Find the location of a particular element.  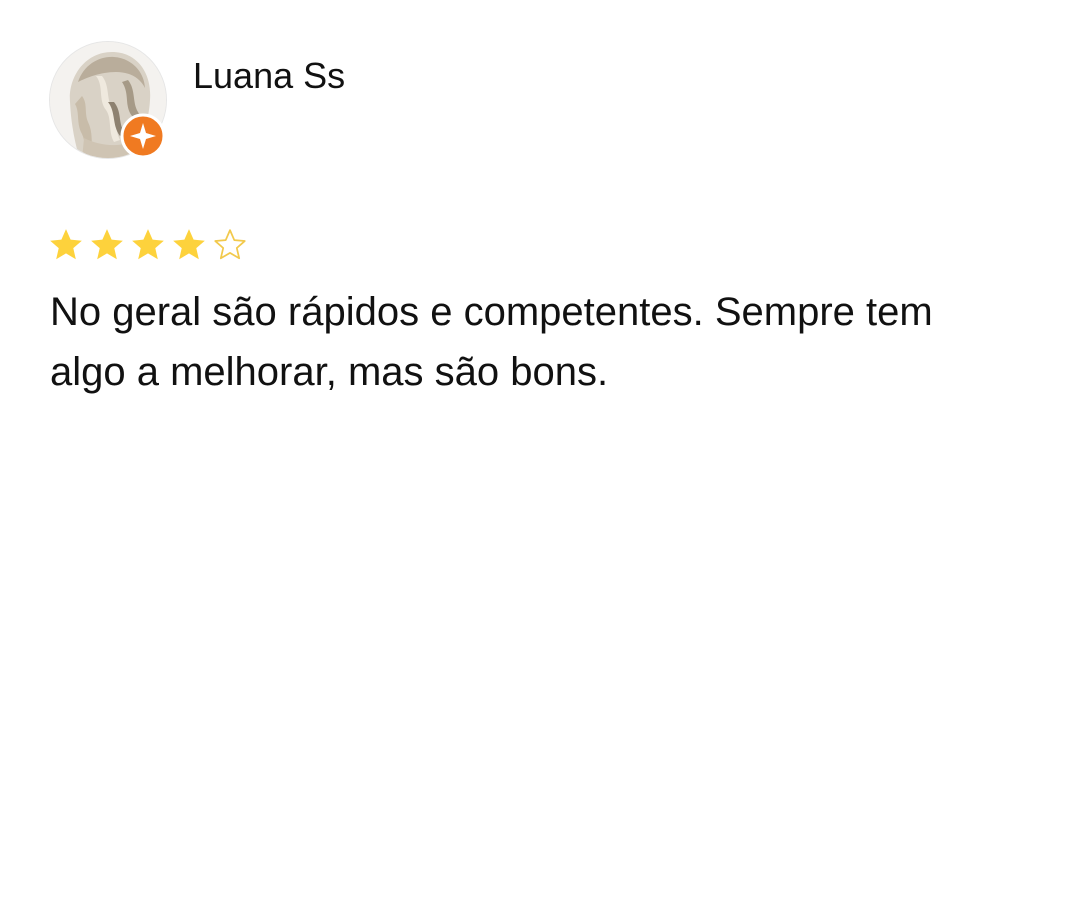

star-outline-icon is located at coordinates (230, 244).